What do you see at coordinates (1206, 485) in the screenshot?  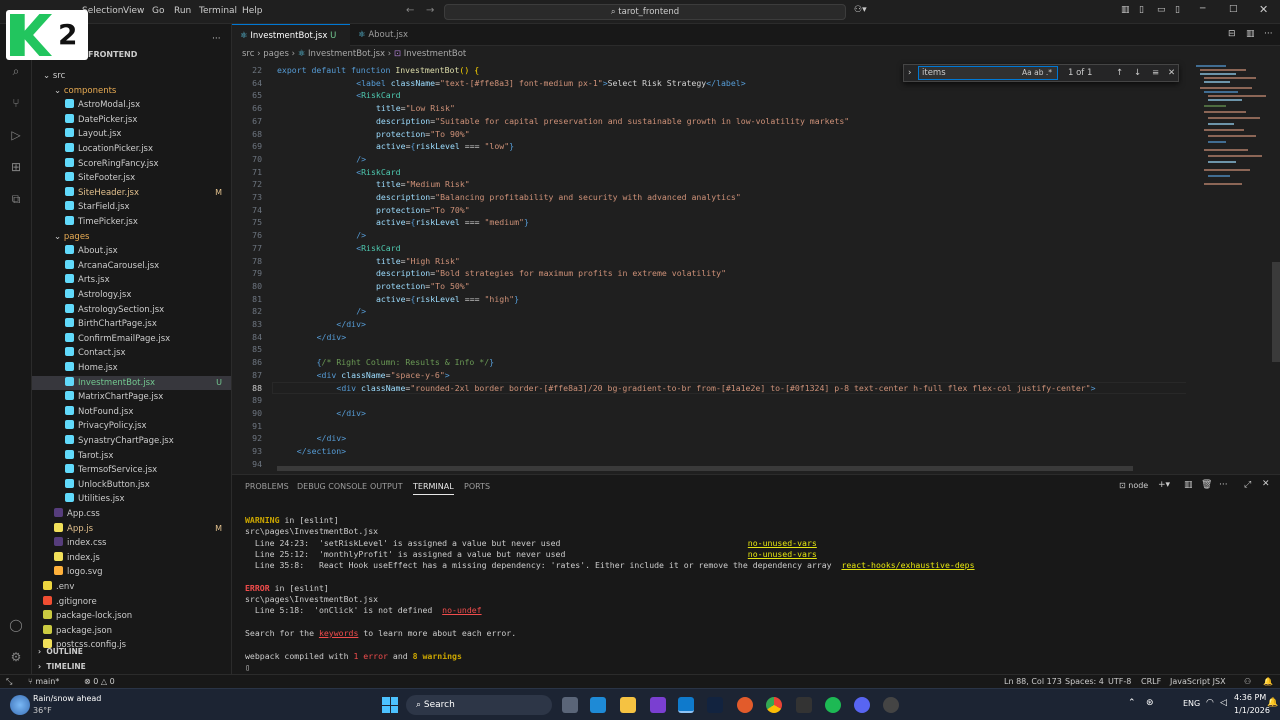 I see `kill-terminal-icon: 🗑` at bounding box center [1206, 485].